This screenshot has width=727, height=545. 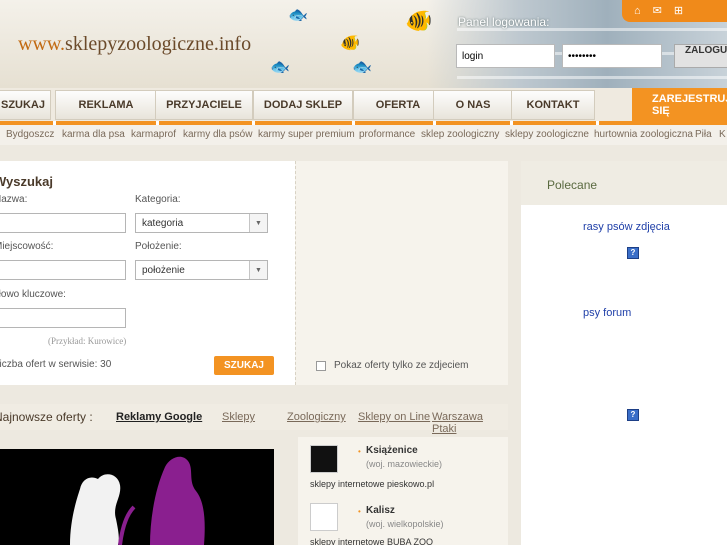 I want to click on home-icon: ⌂, so click(x=637, y=11).